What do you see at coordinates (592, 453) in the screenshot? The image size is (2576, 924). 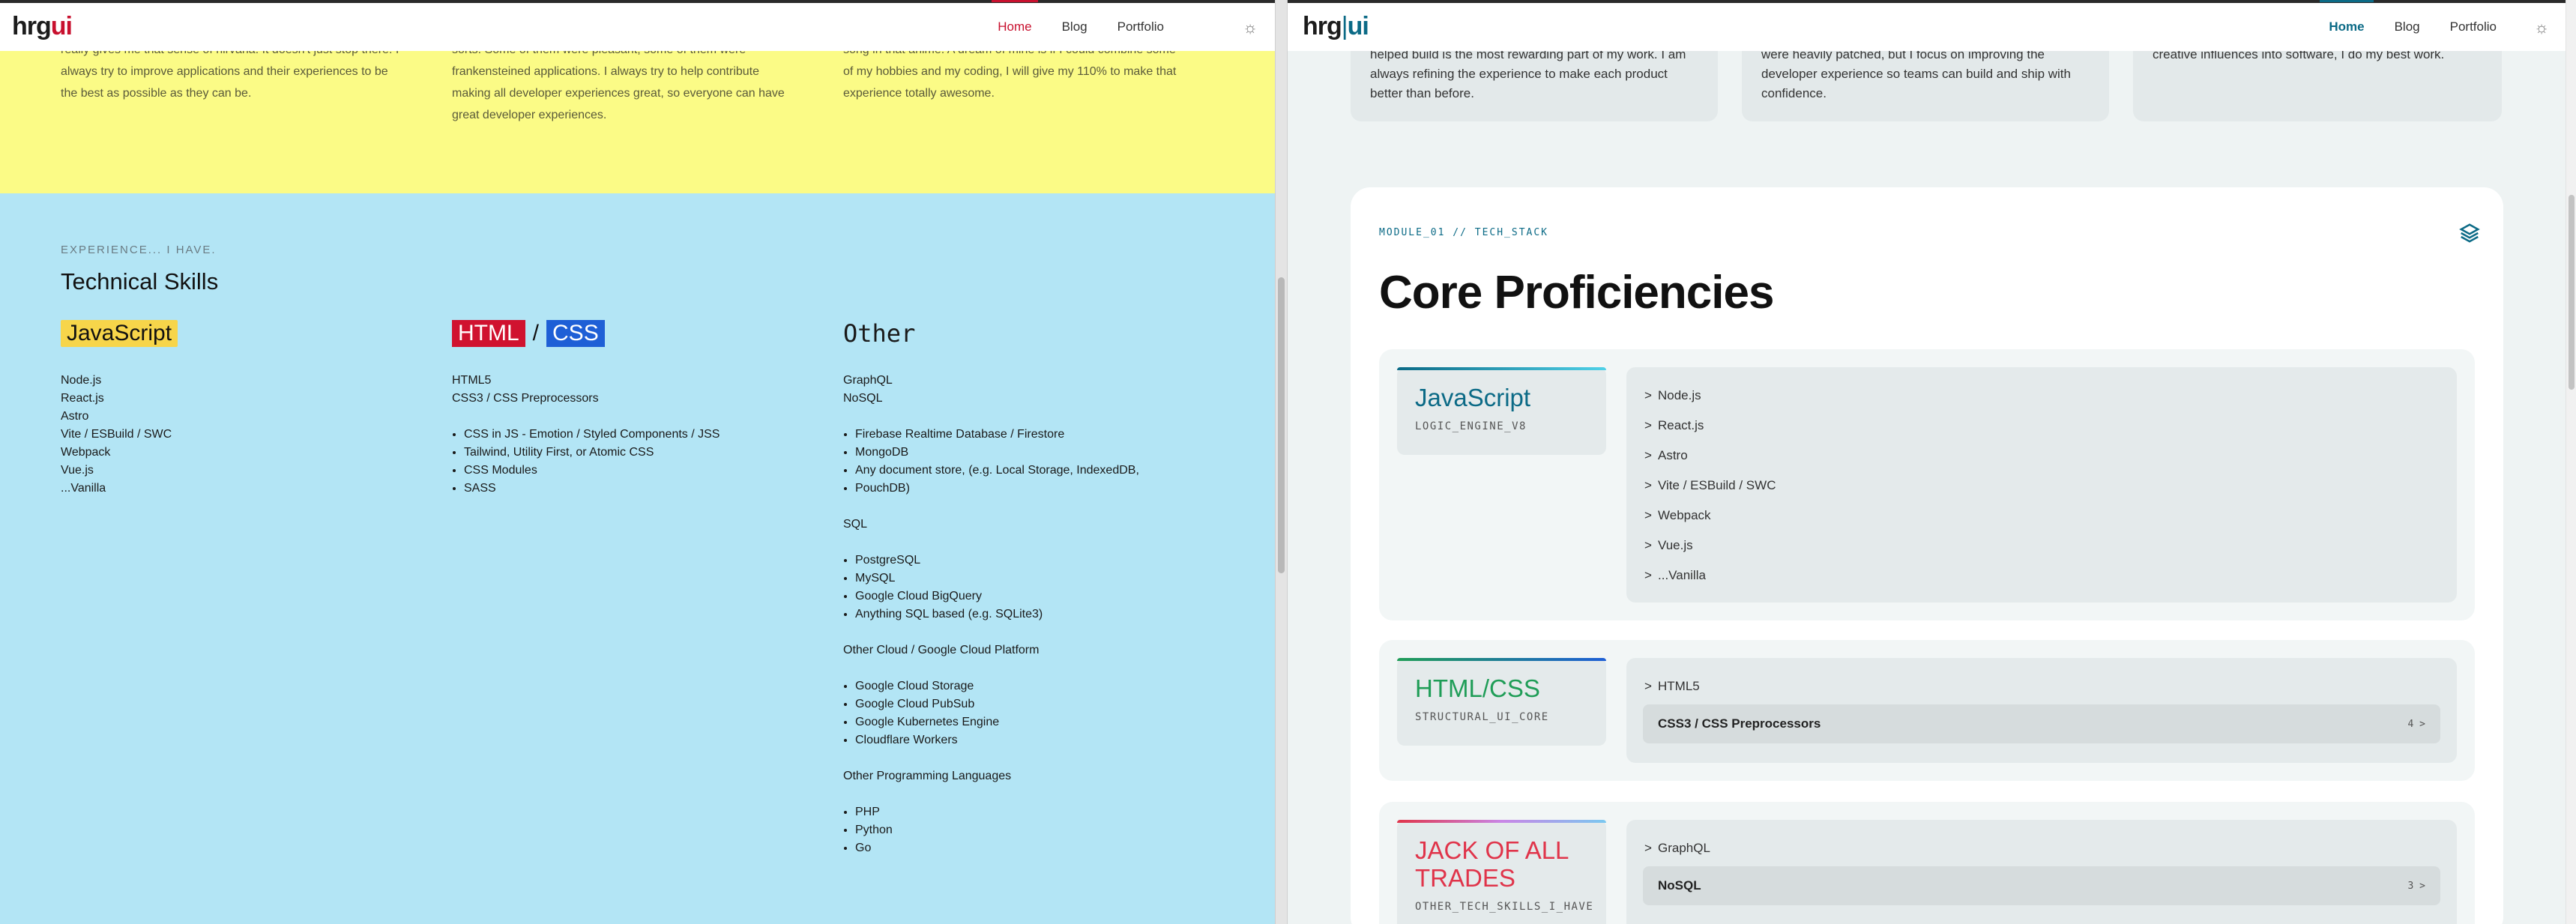 I see `list-item: Tailwind, Utility First, or Atomic CSS` at bounding box center [592, 453].